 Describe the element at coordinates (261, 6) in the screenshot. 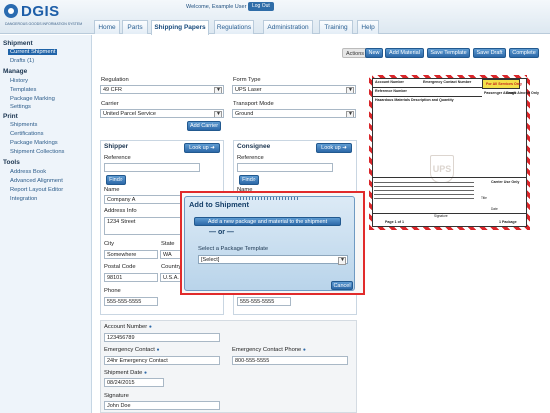

I see `logout-button: Log Out` at that location.